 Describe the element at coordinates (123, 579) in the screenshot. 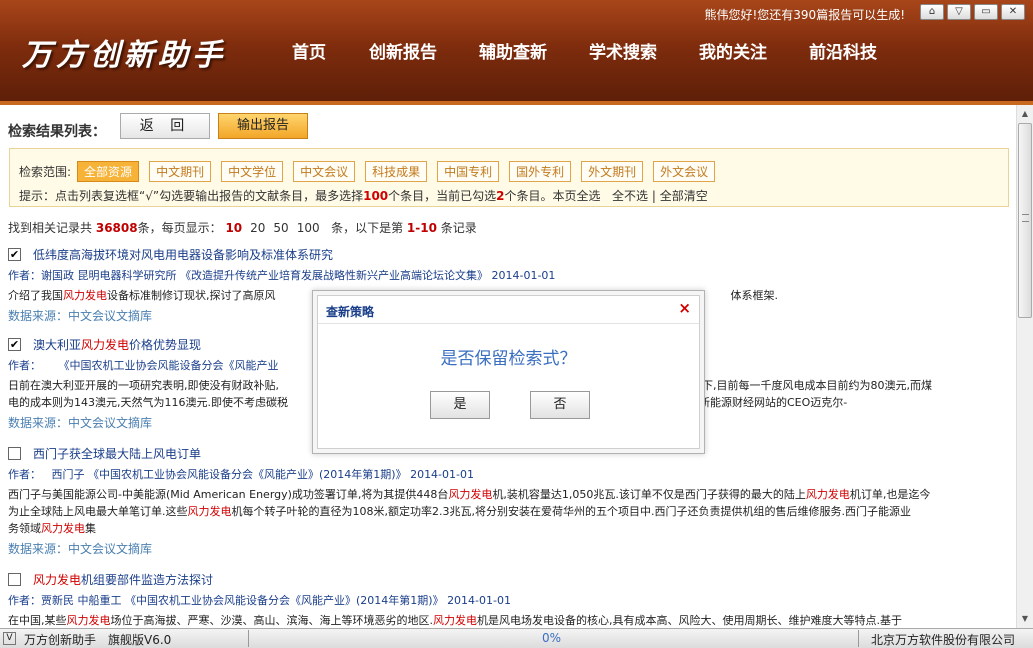

I see `result-title: 风力发电机组要部件监造方法探讨` at that location.